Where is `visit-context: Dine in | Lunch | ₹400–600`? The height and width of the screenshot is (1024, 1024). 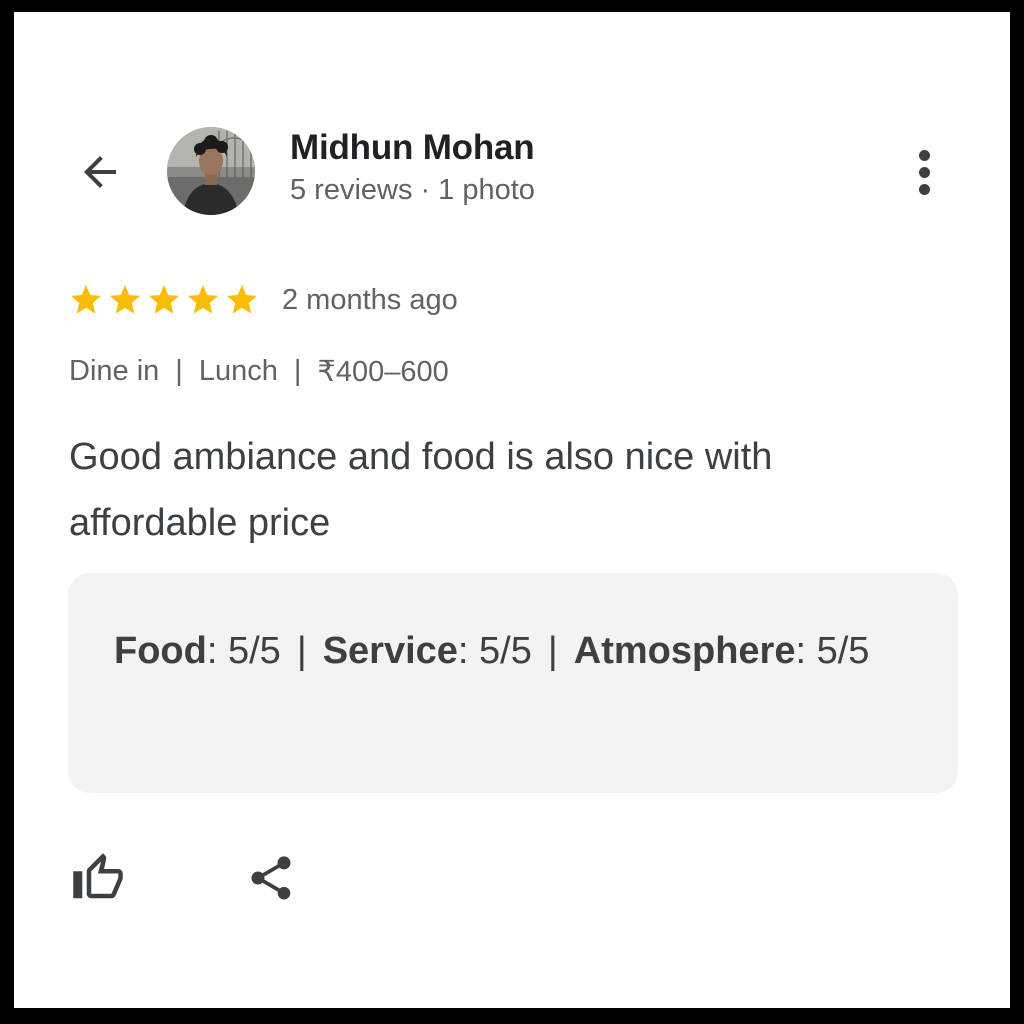 visit-context: Dine in | Lunch | ₹400–600 is located at coordinates (259, 371).